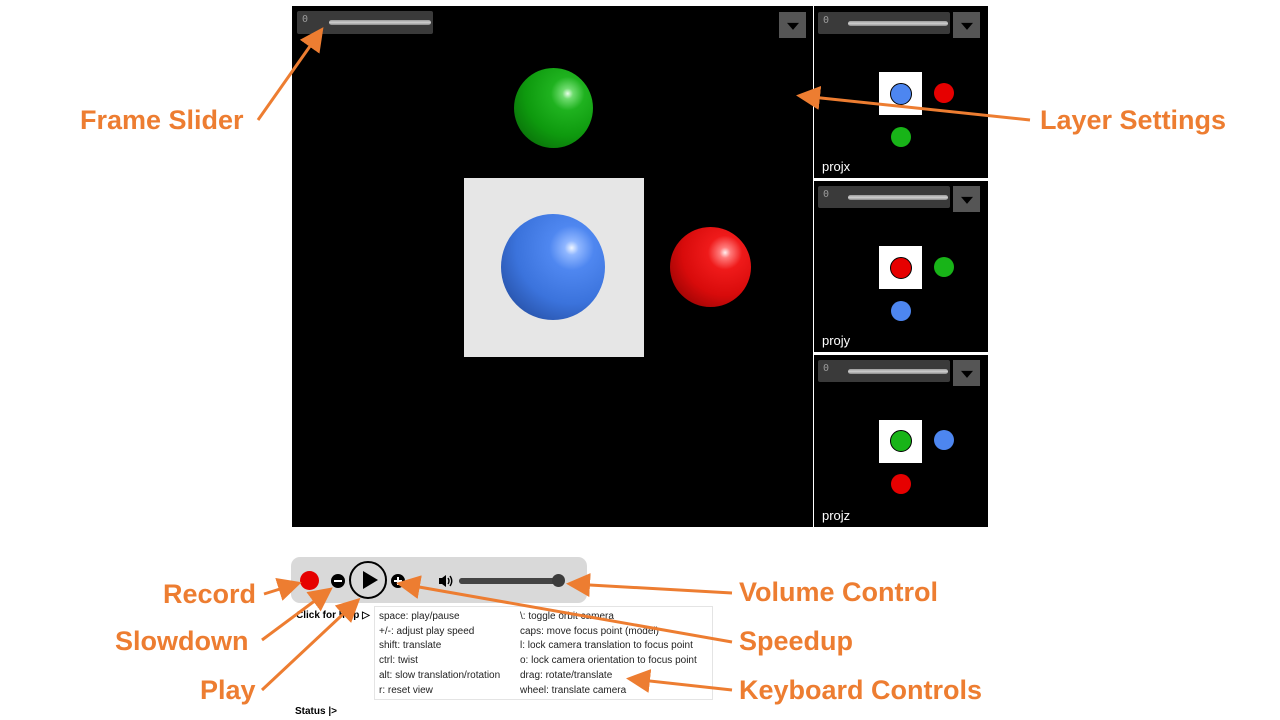  What do you see at coordinates (162, 120) in the screenshot?
I see `annotation-frame-slider: Frame Slider` at bounding box center [162, 120].